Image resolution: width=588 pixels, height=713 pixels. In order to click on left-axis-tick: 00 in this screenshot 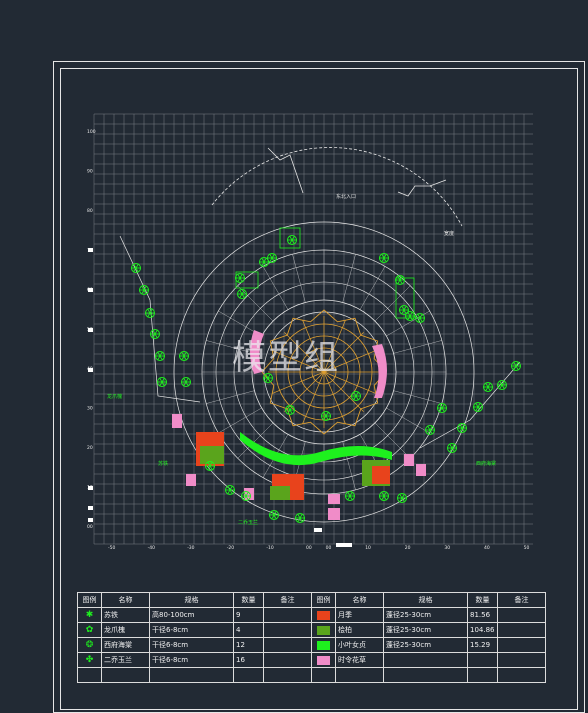, I will do `click(90, 527)`.